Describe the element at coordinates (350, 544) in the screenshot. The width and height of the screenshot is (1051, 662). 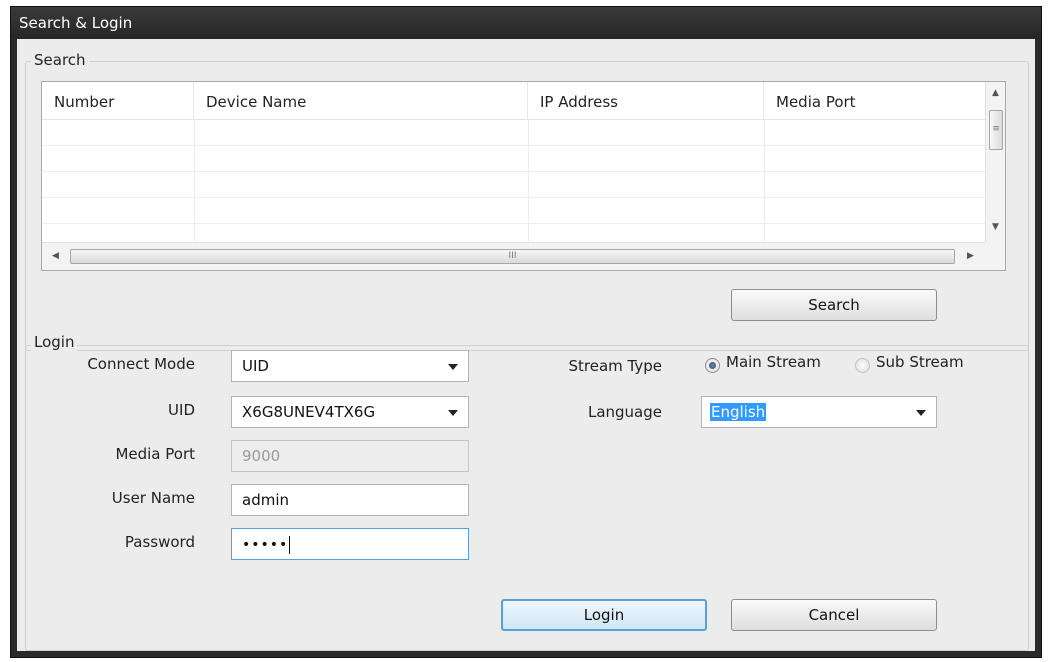
I see `password-input: •••••` at that location.